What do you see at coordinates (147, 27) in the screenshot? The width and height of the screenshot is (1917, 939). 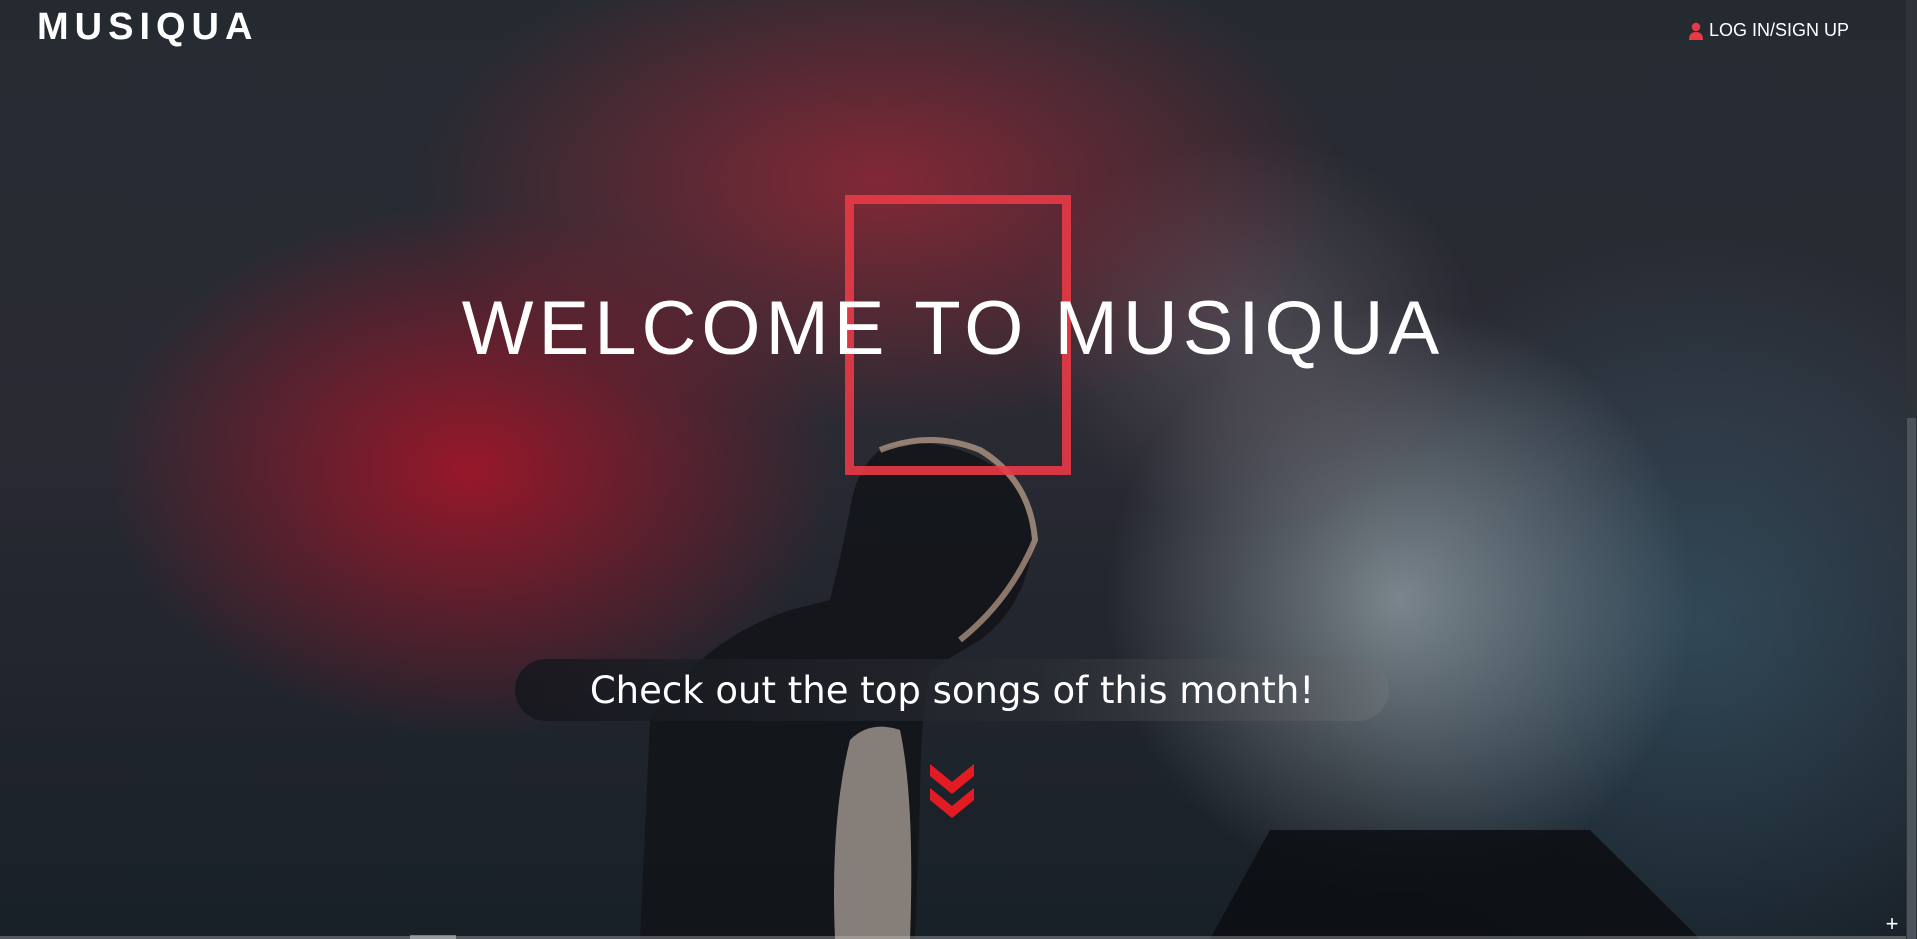 I see `site-logo: MUSIQUA` at bounding box center [147, 27].